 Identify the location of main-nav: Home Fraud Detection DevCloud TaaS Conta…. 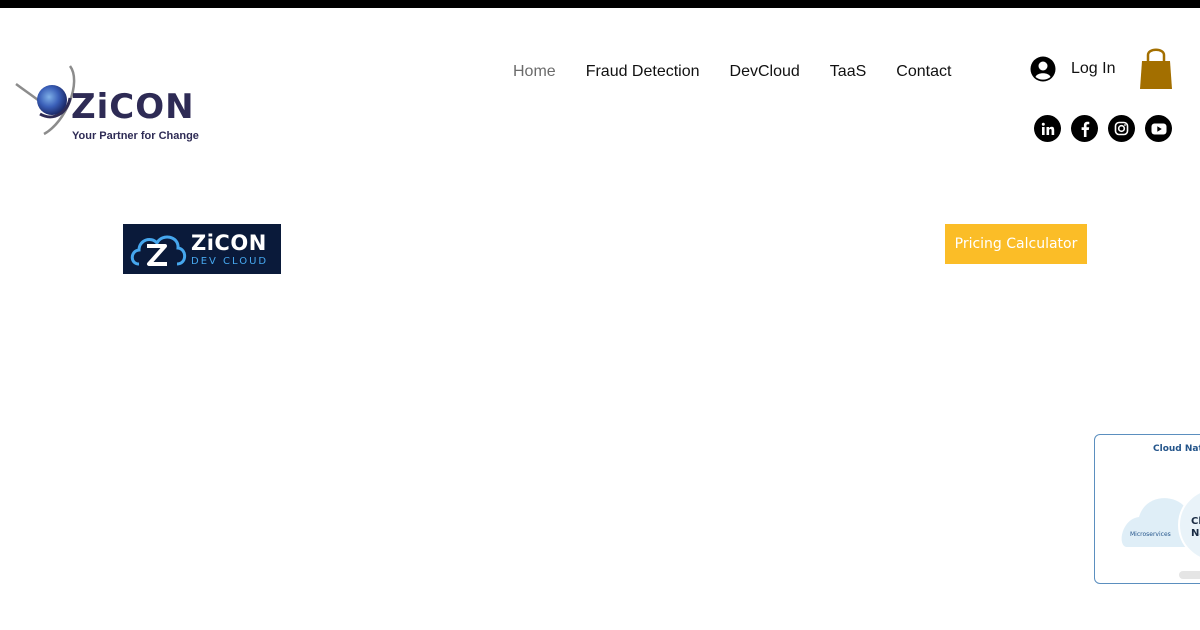
(735, 72).